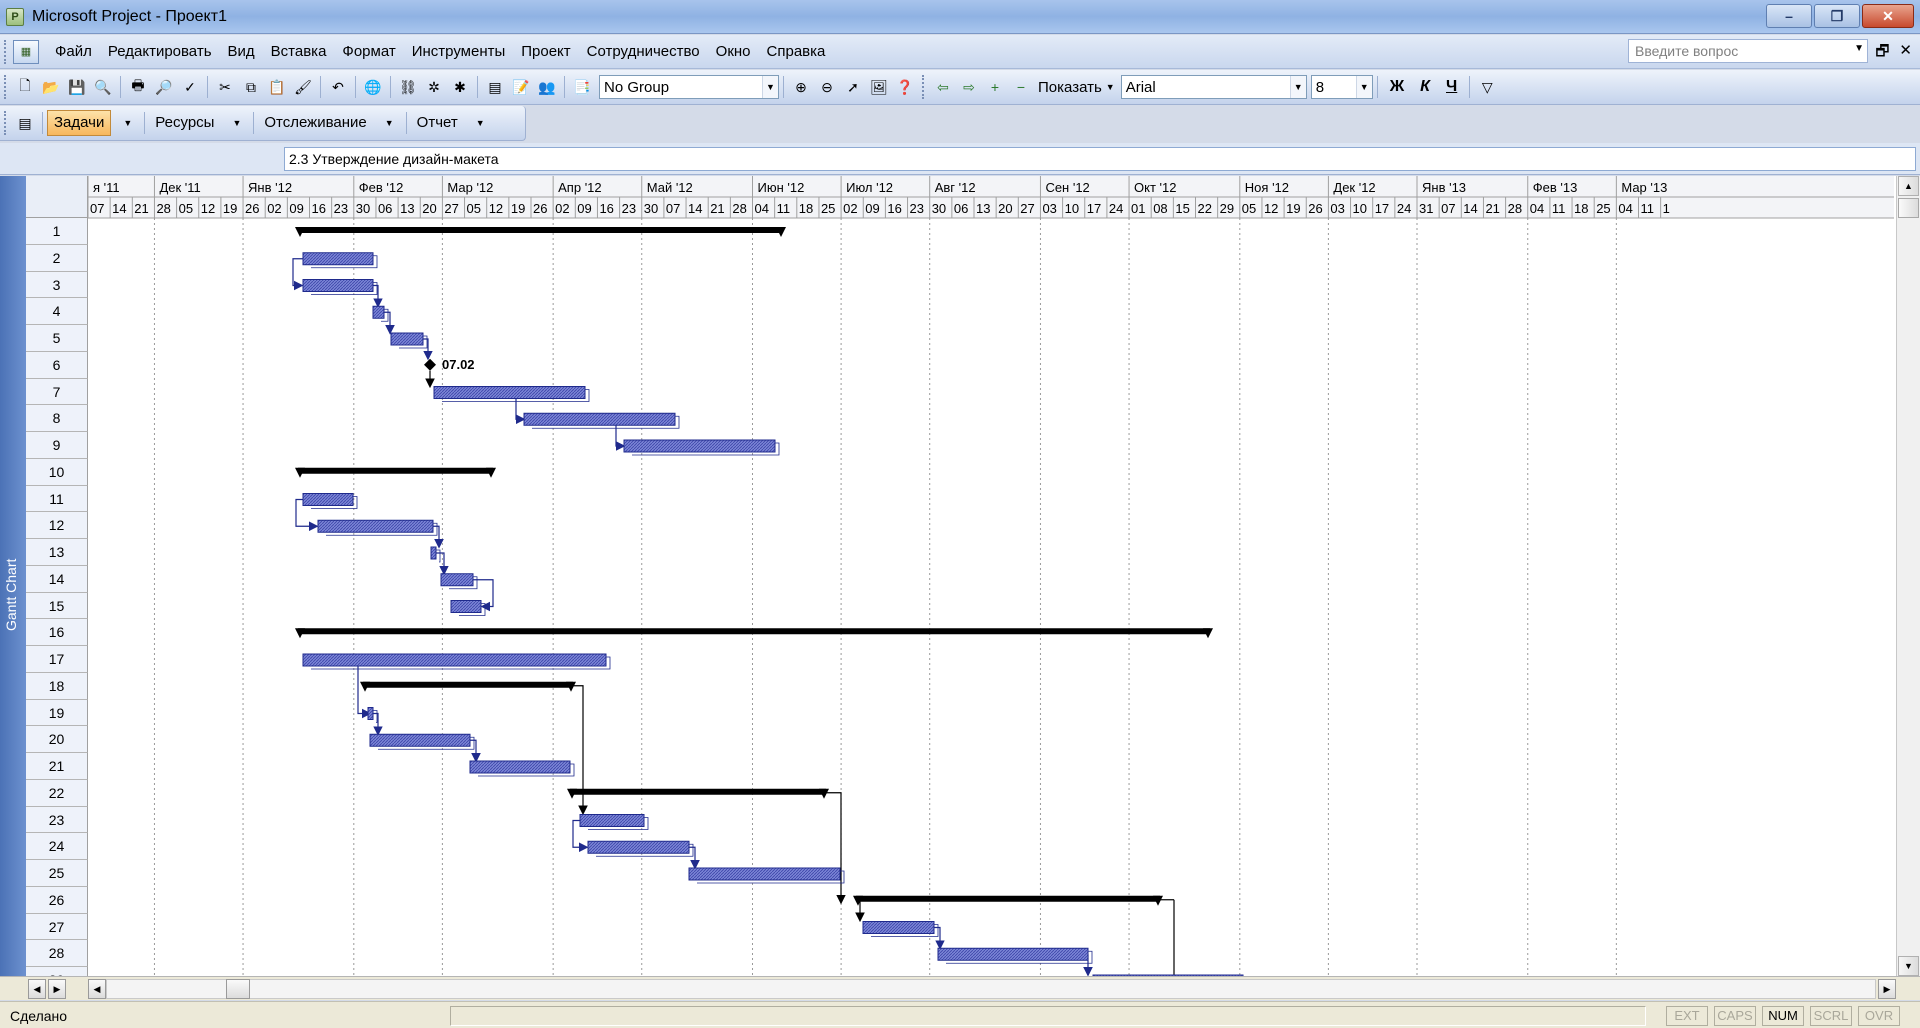 This screenshot has width=1920, height=1028. I want to click on task-info-icon: ▤, so click(495, 87).